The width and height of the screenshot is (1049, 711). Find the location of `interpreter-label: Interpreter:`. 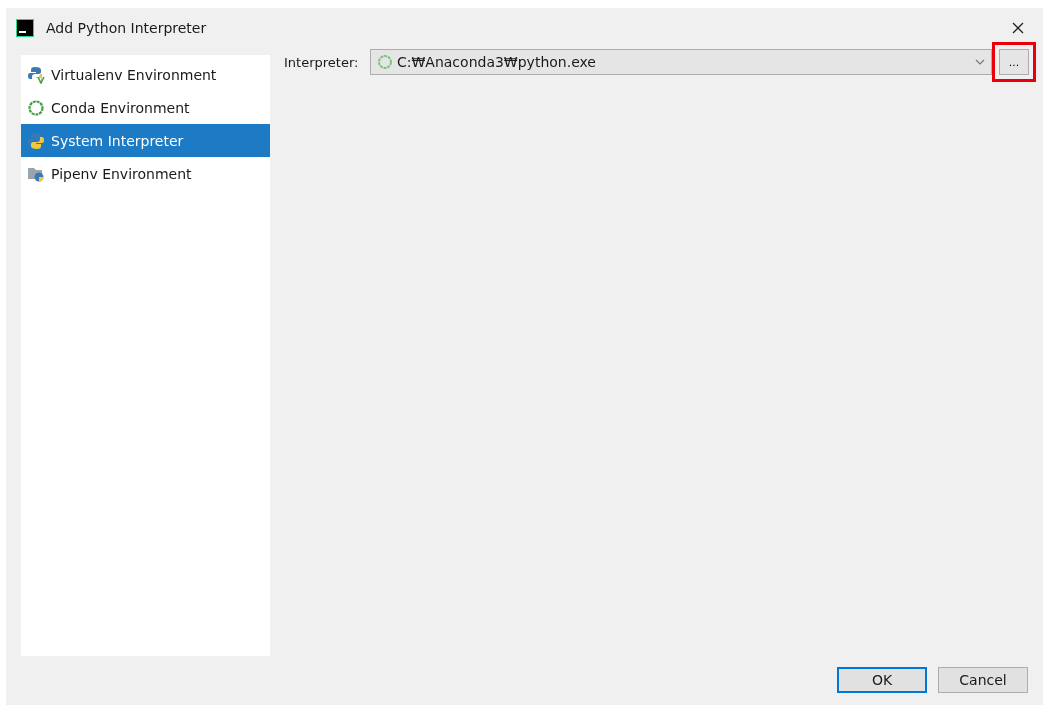

interpreter-label: Interpreter: is located at coordinates (321, 62).